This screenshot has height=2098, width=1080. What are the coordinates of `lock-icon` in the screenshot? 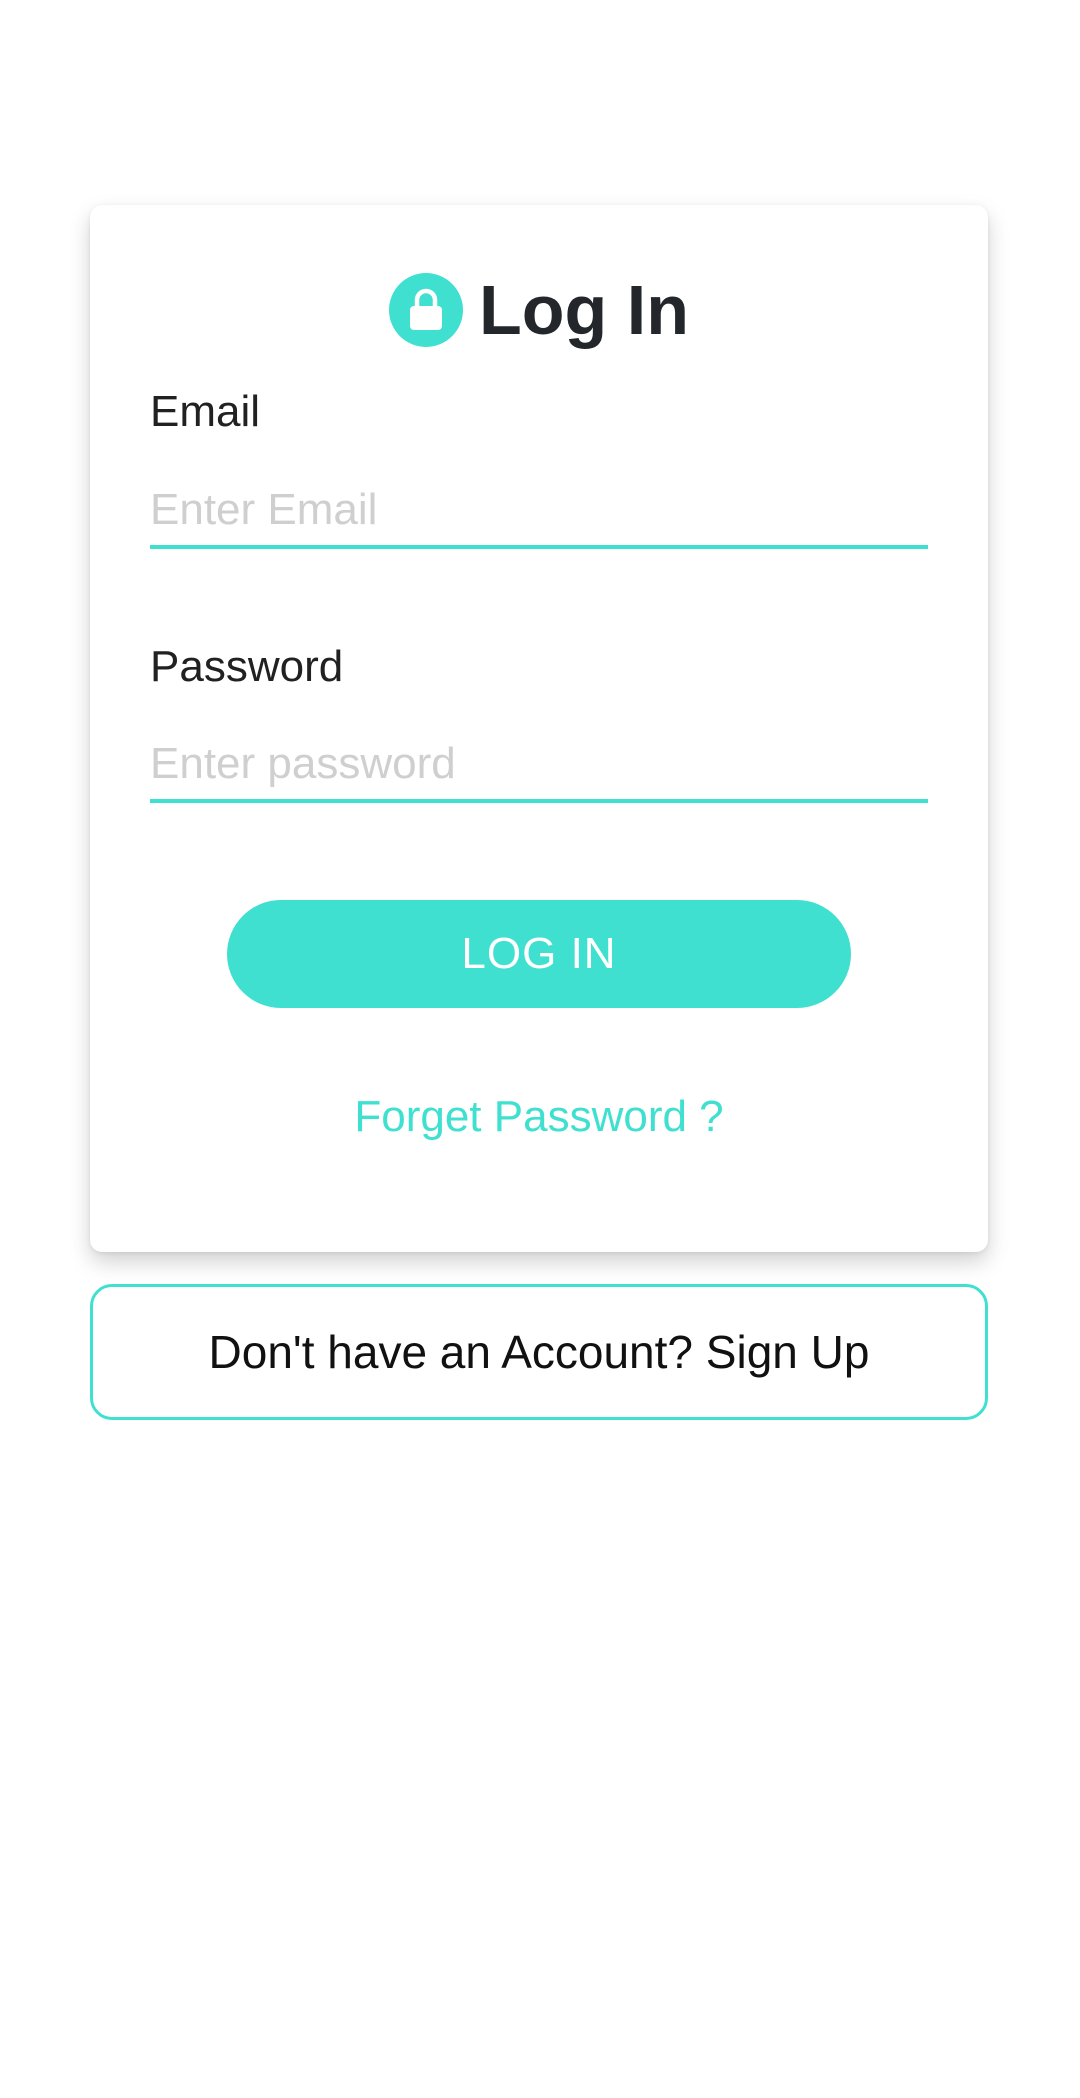 It's located at (426, 310).